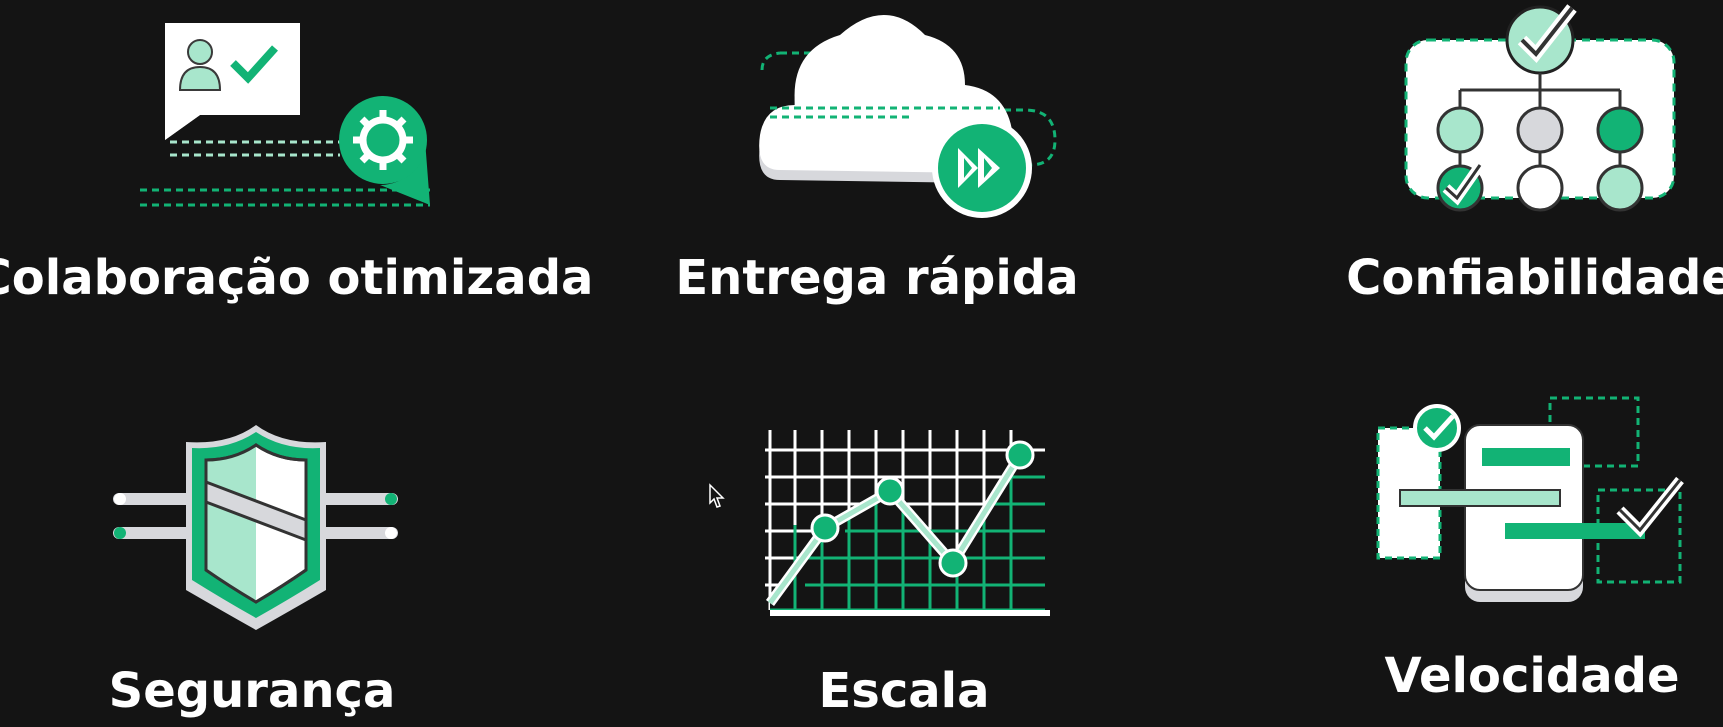 This screenshot has width=1723, height=727. Describe the element at coordinates (717, 495) in the screenshot. I see `mouse-cursor-icon` at that location.